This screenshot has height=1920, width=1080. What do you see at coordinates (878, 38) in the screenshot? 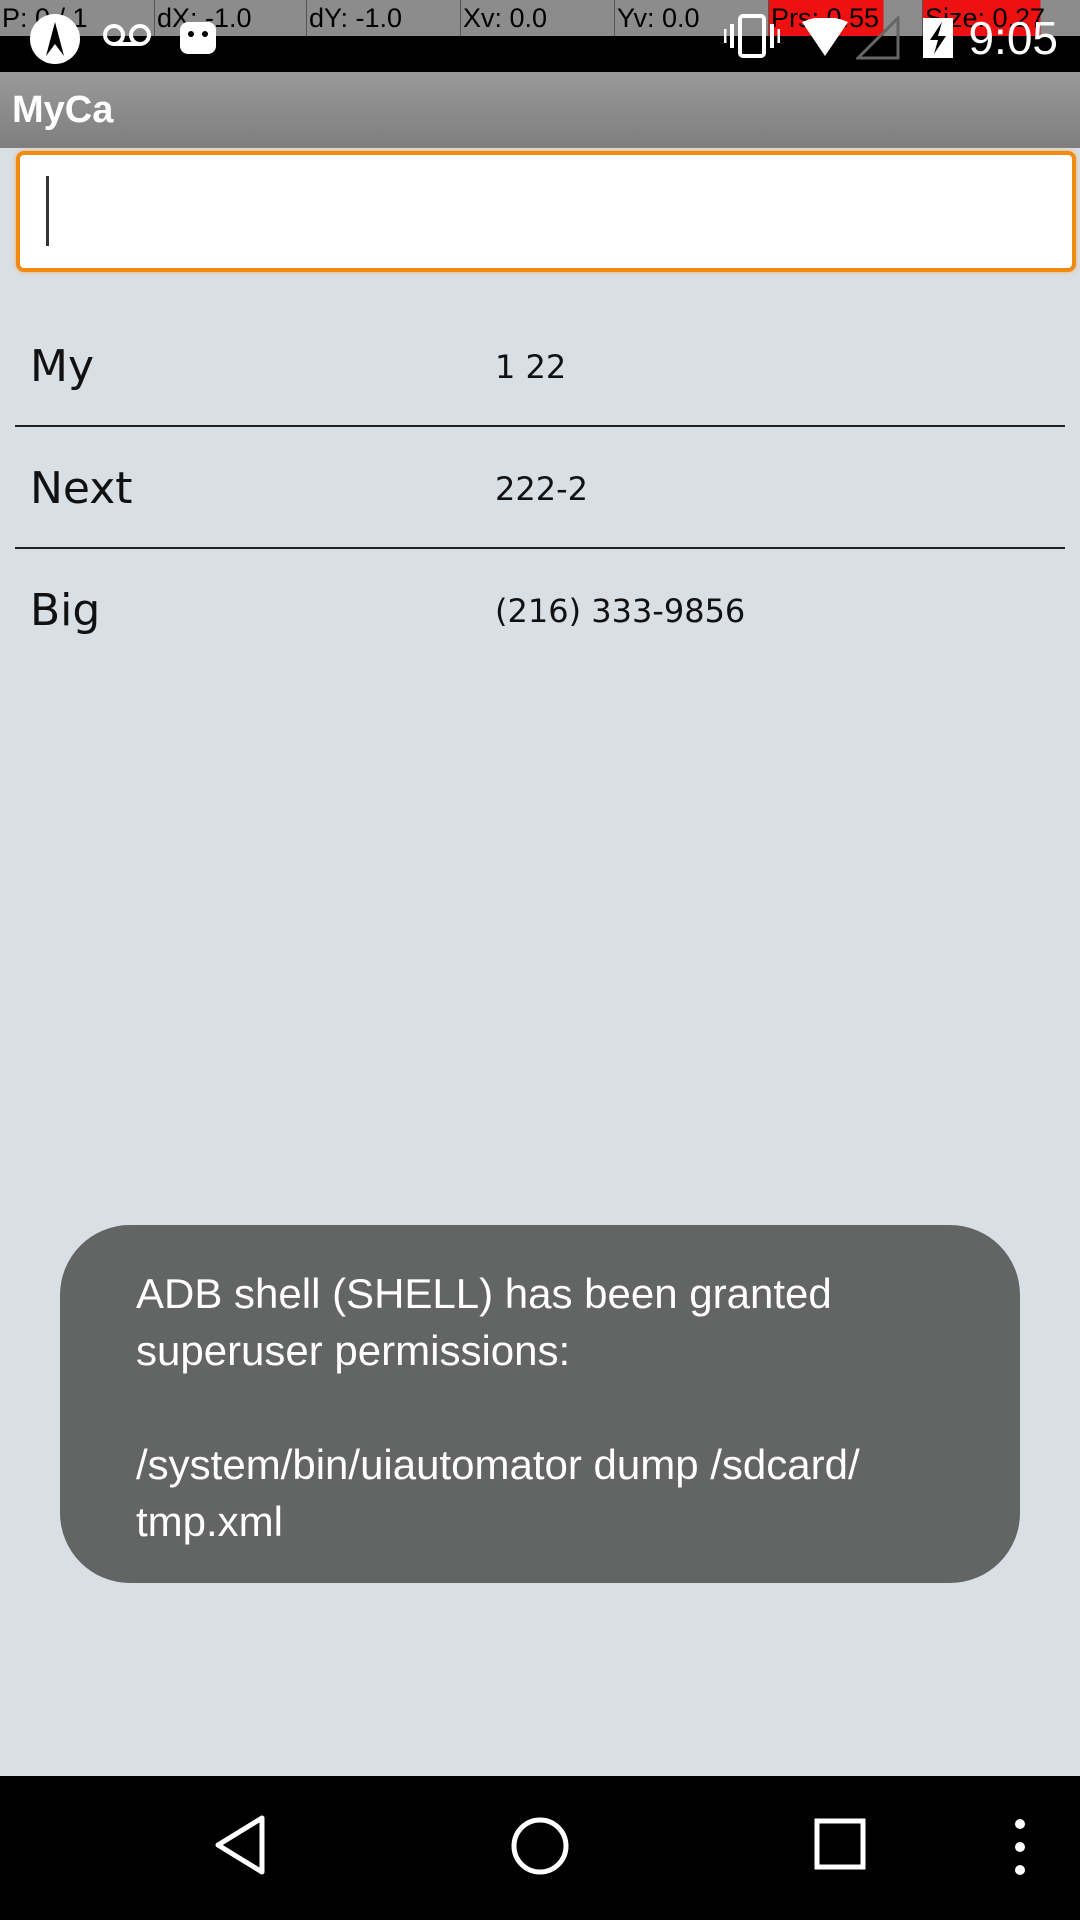
I see `no-signal-icon` at bounding box center [878, 38].